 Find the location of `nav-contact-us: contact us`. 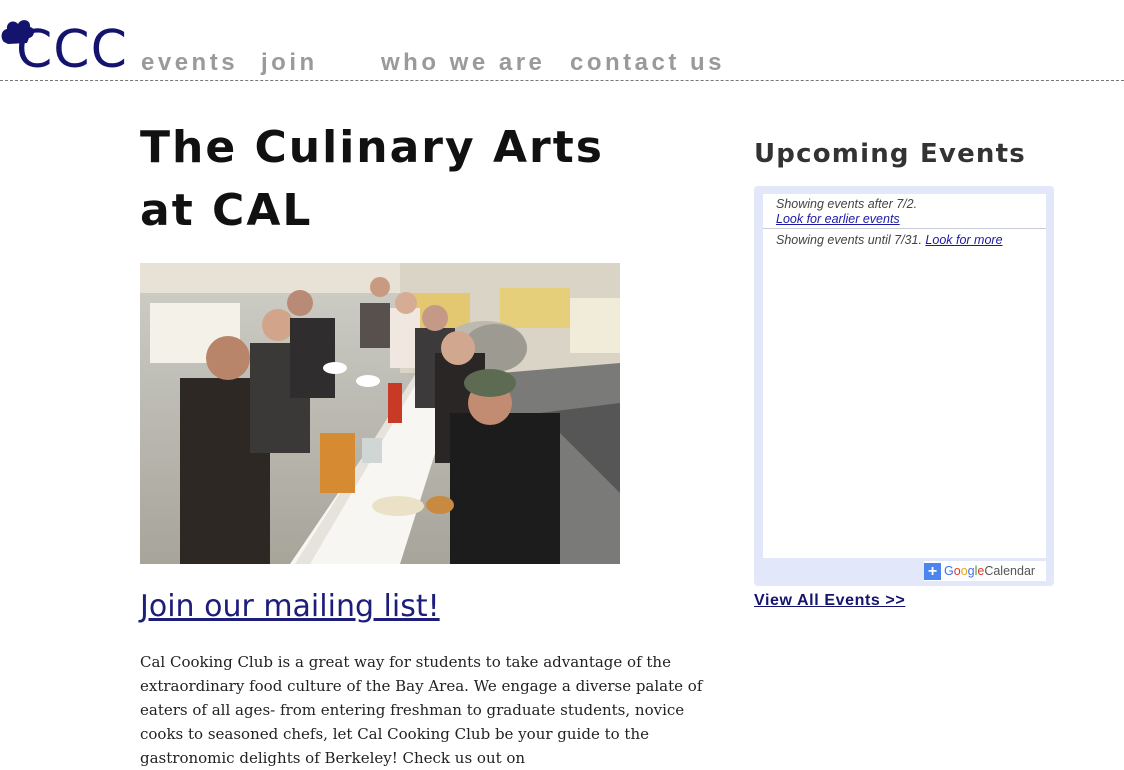

nav-contact-us: contact us is located at coordinates (647, 63).